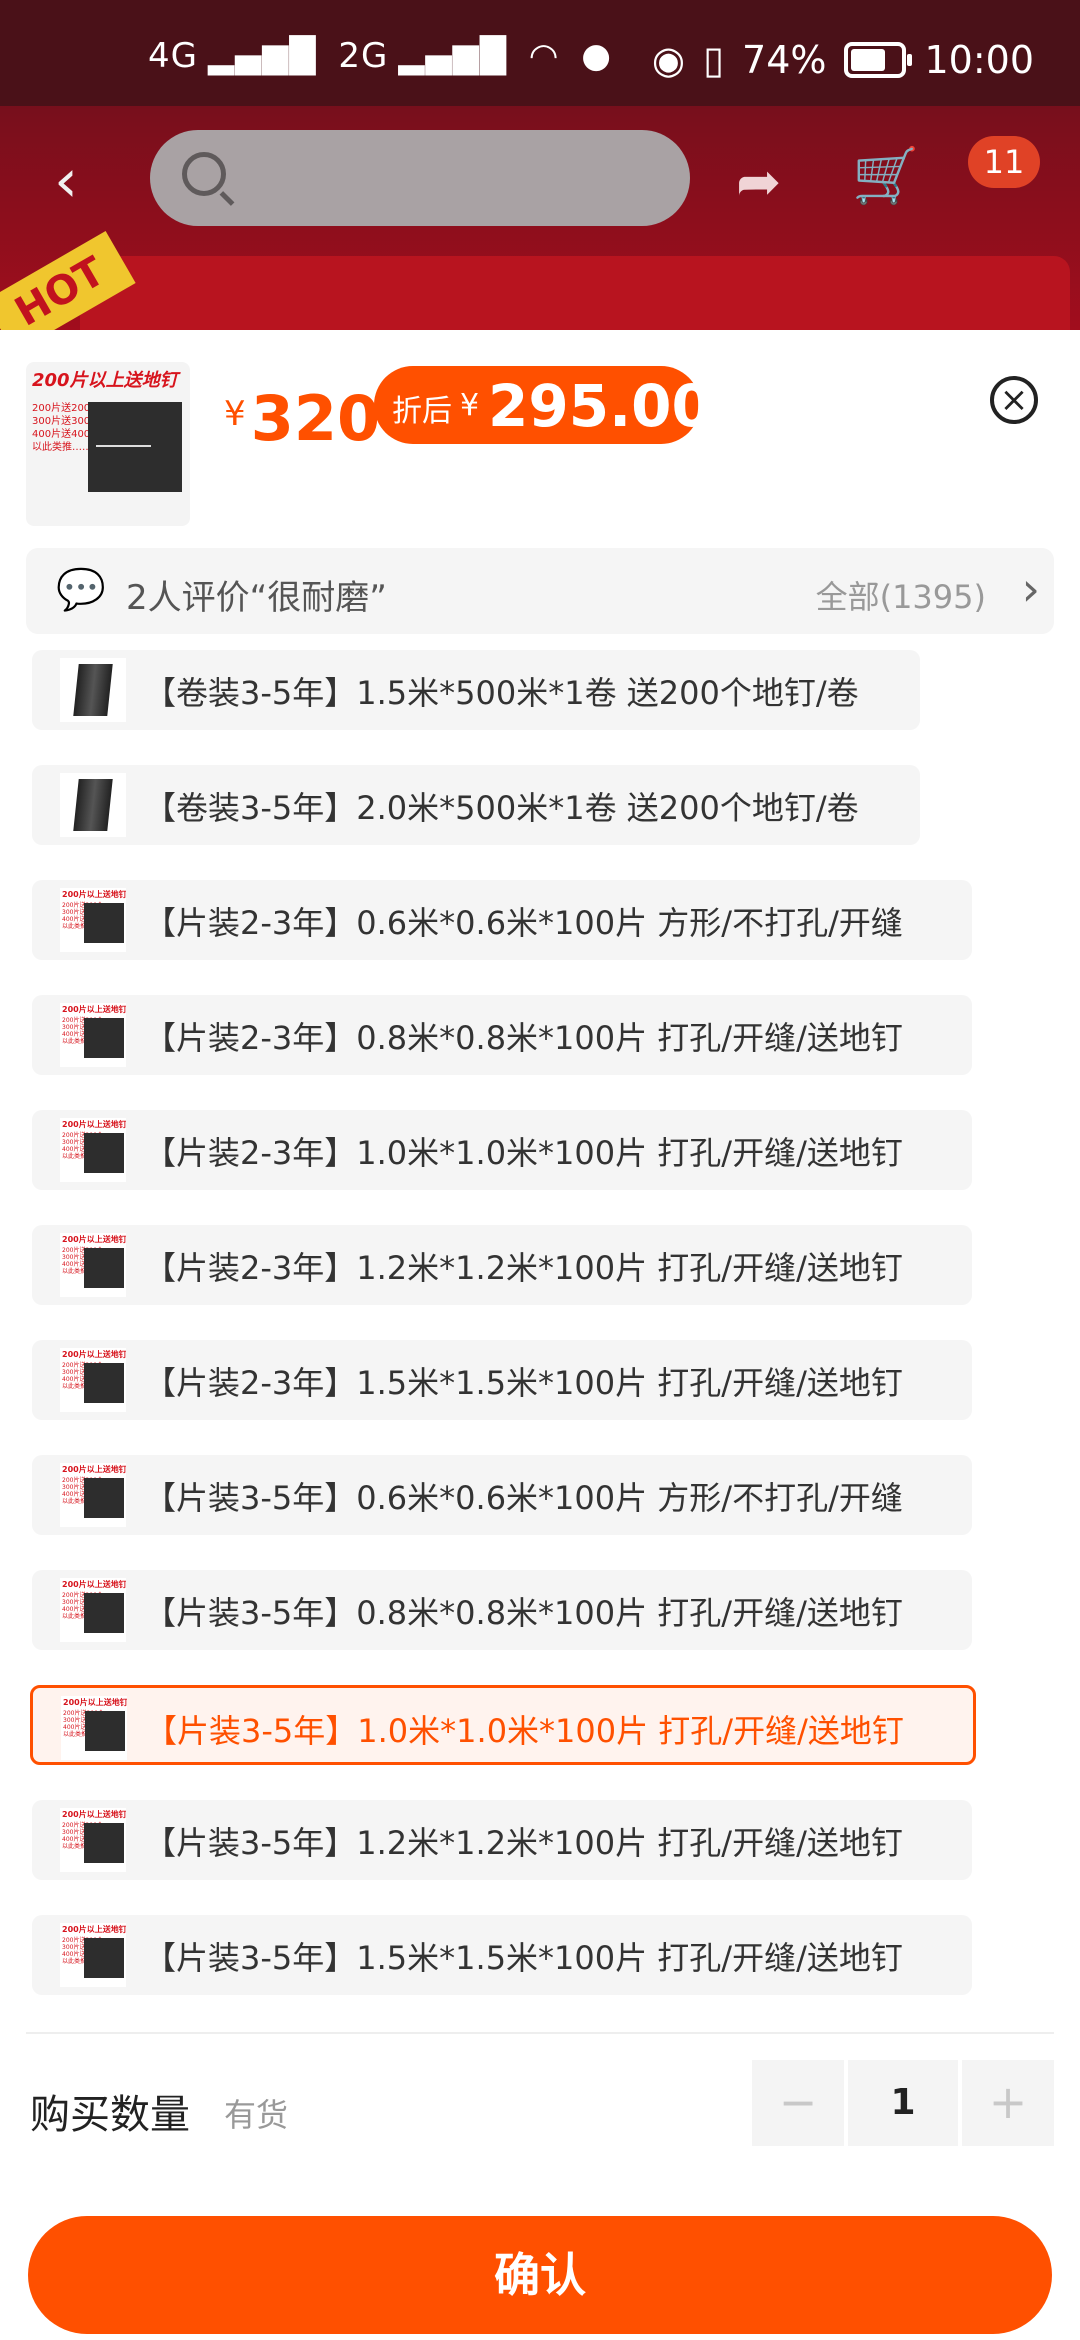  Describe the element at coordinates (714, 60) in the screenshot. I see `vibrate-icon: ▯` at that location.